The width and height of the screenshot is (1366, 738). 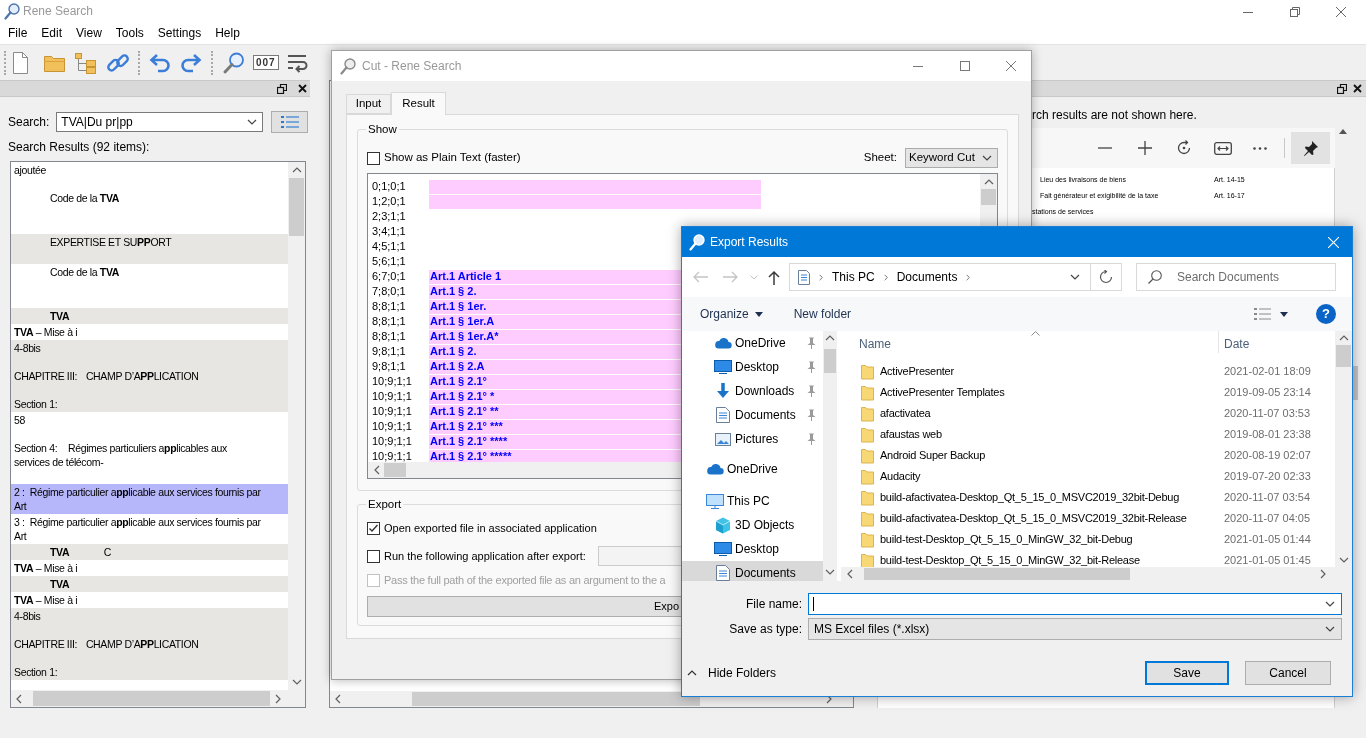 I want to click on file-date: 2019-09-05 23:14, so click(x=1267, y=393).